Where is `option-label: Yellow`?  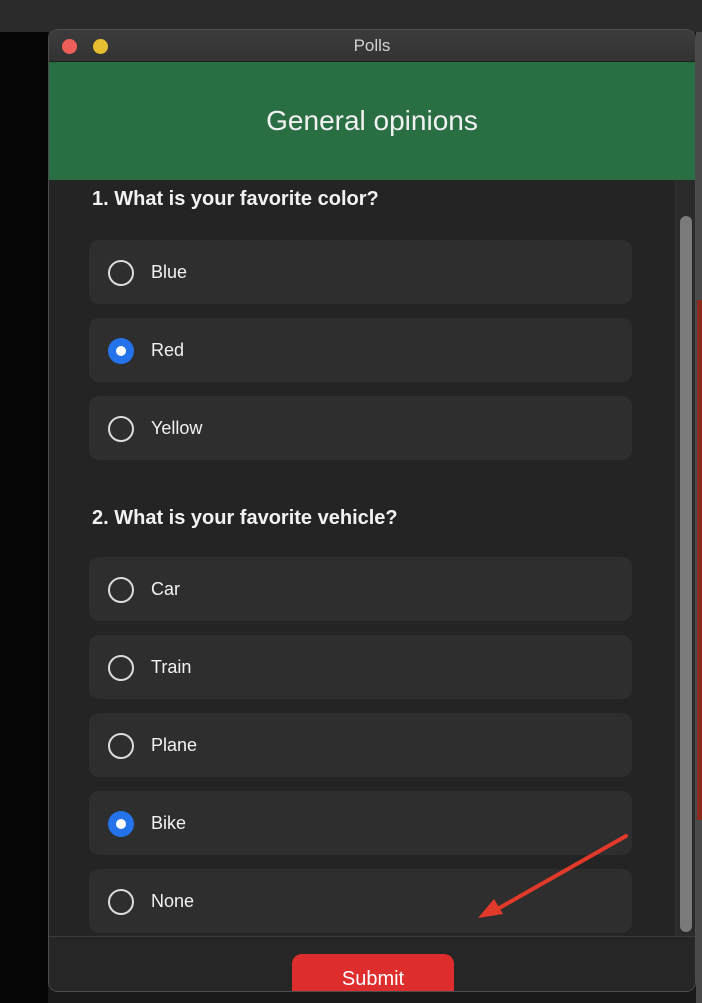
option-label: Yellow is located at coordinates (177, 428).